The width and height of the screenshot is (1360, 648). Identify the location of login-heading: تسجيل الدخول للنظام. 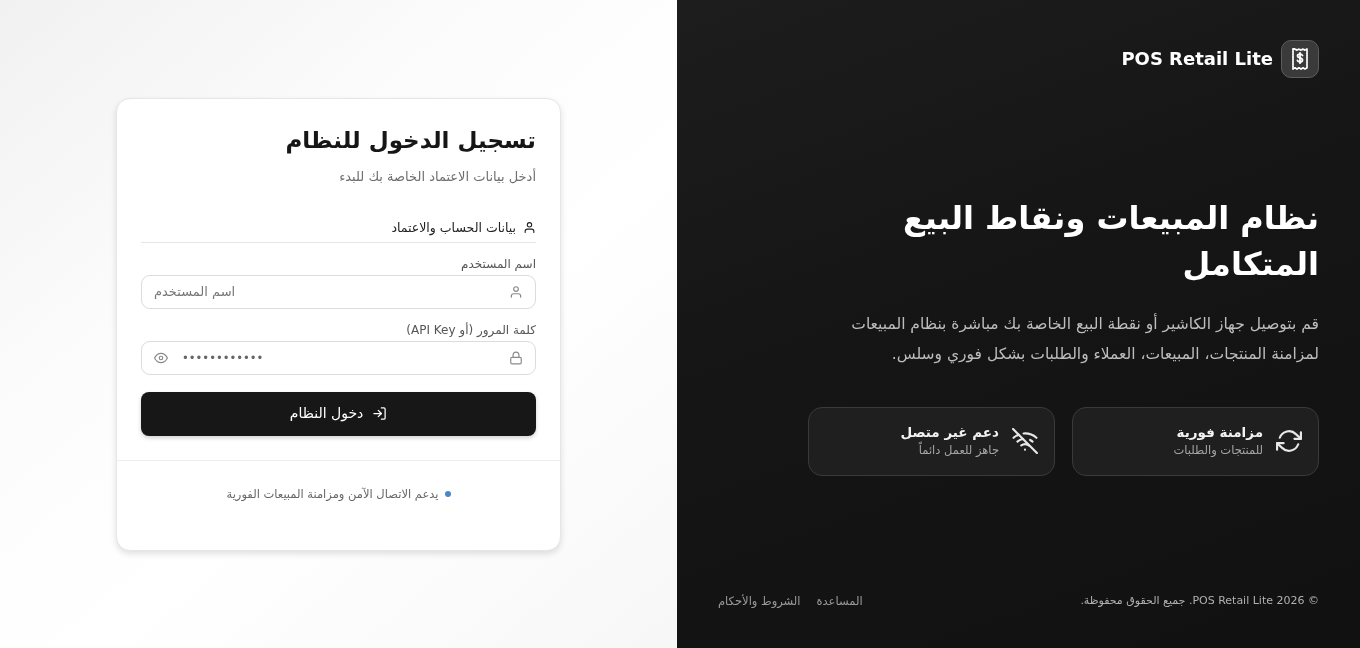
(410, 140).